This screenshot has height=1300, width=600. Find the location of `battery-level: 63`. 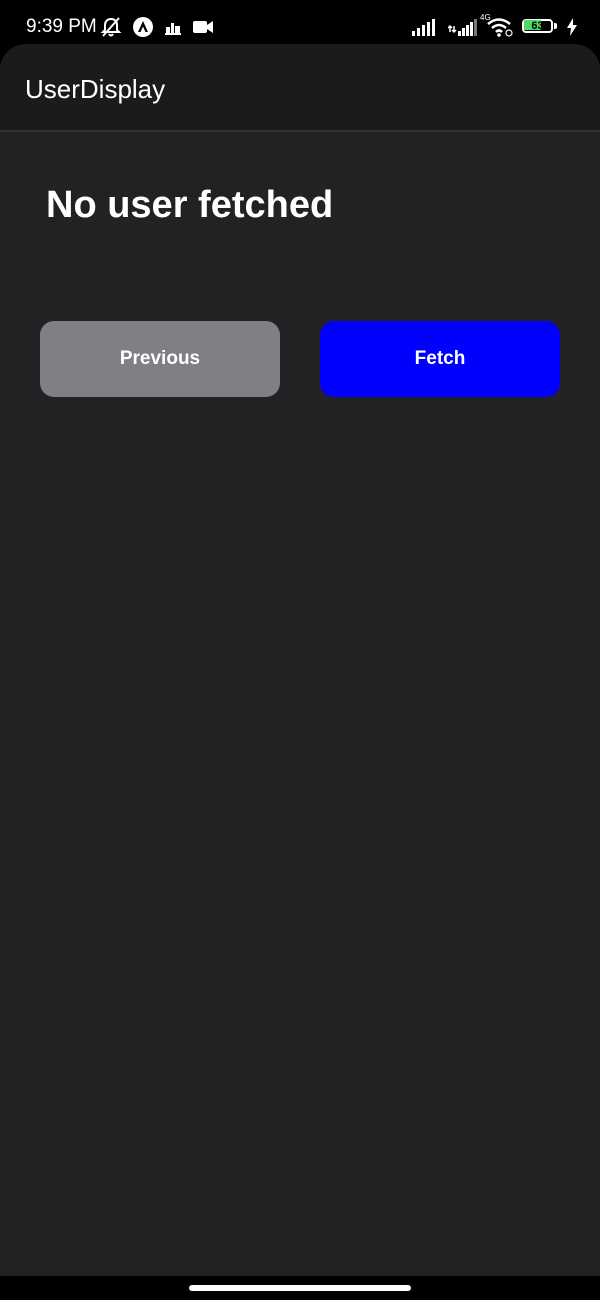

battery-level: 63 is located at coordinates (537, 26).